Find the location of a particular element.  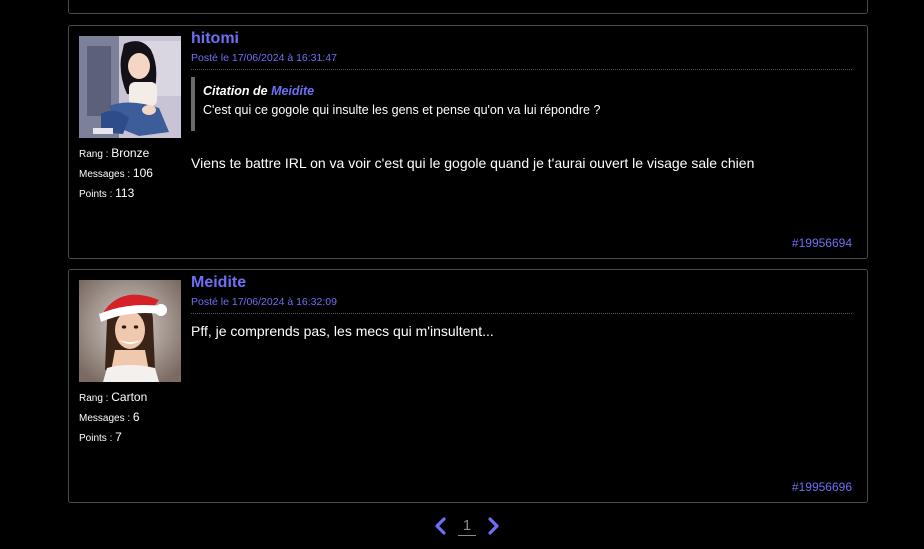

post-author: hitomi is located at coordinates (521, 39).